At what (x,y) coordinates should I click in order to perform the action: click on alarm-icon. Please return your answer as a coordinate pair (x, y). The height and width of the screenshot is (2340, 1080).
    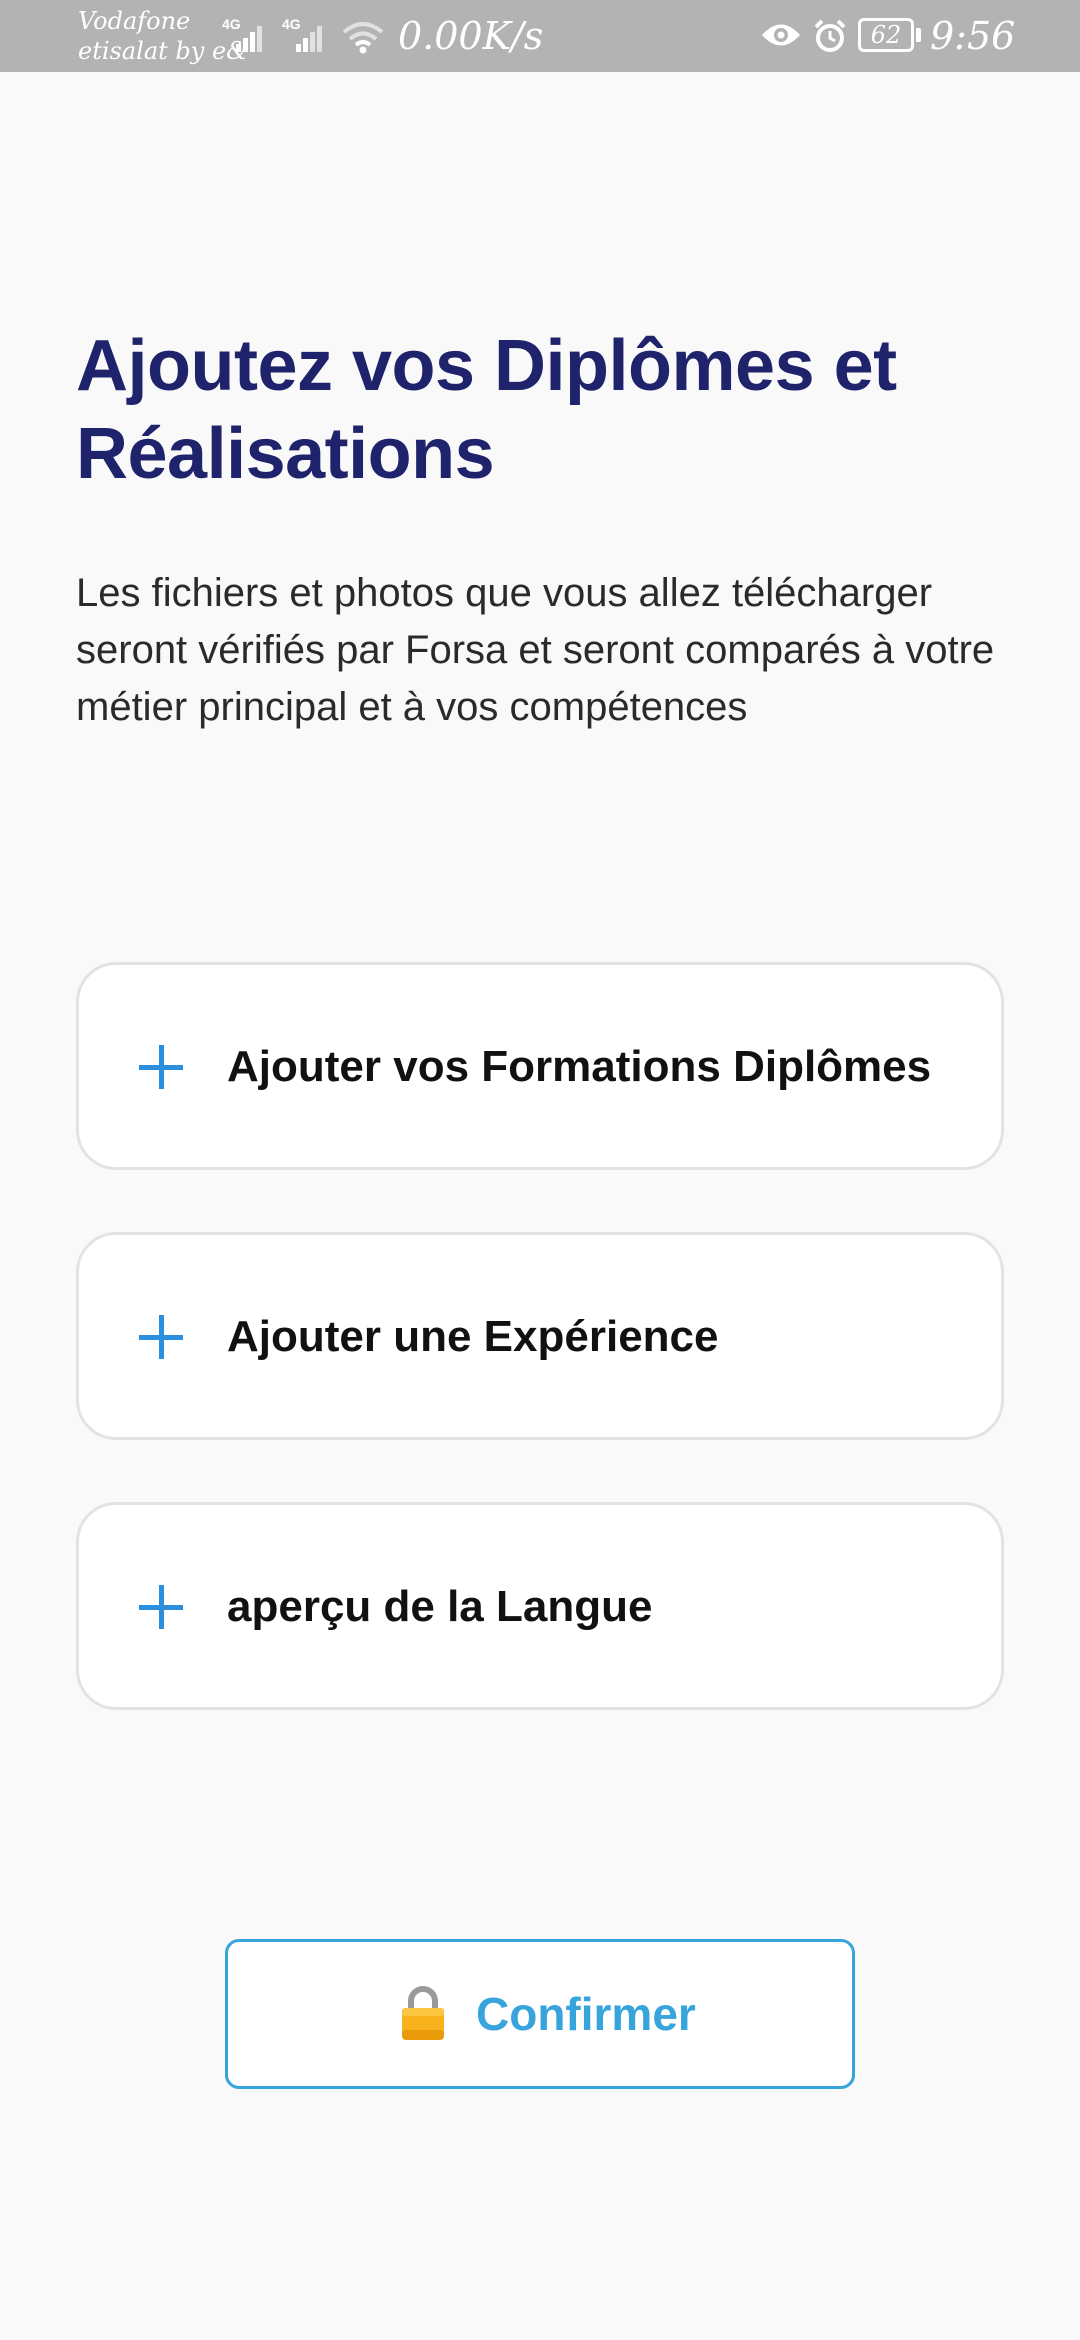
    Looking at the image, I should click on (830, 35).